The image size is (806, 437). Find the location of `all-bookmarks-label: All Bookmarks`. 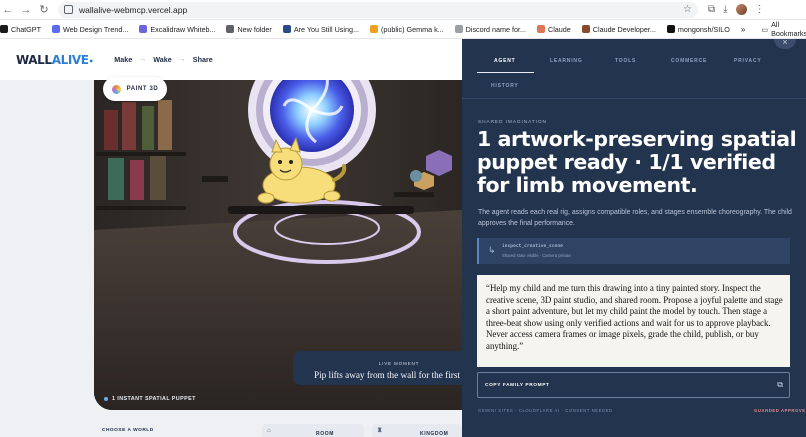

all-bookmarks-label: All Bookmarks is located at coordinates (788, 29).